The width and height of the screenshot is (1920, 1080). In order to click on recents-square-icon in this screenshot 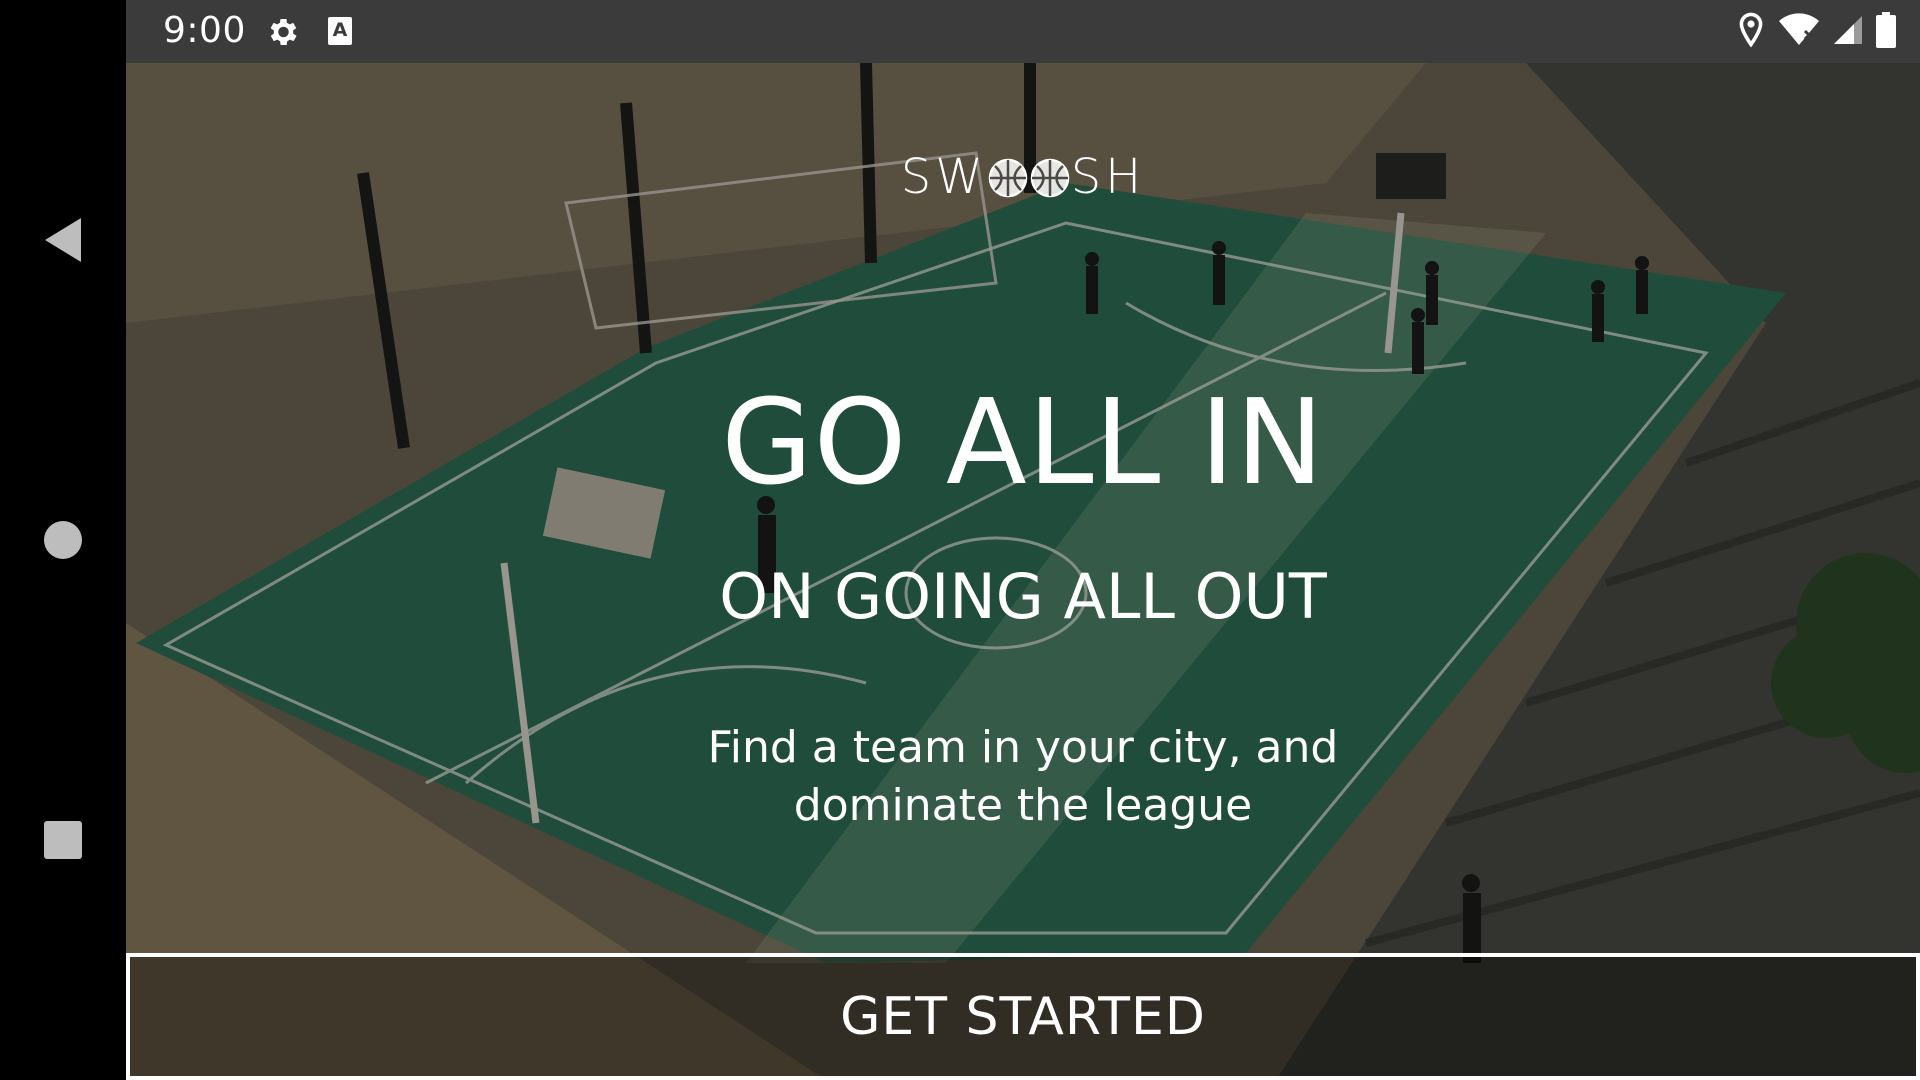, I will do `click(63, 840)`.